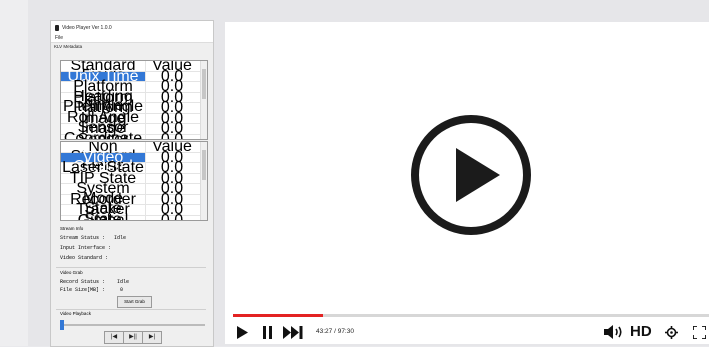 This screenshot has width=709, height=347. What do you see at coordinates (699, 332) in the screenshot?
I see `fullscreen-icon` at bounding box center [699, 332].